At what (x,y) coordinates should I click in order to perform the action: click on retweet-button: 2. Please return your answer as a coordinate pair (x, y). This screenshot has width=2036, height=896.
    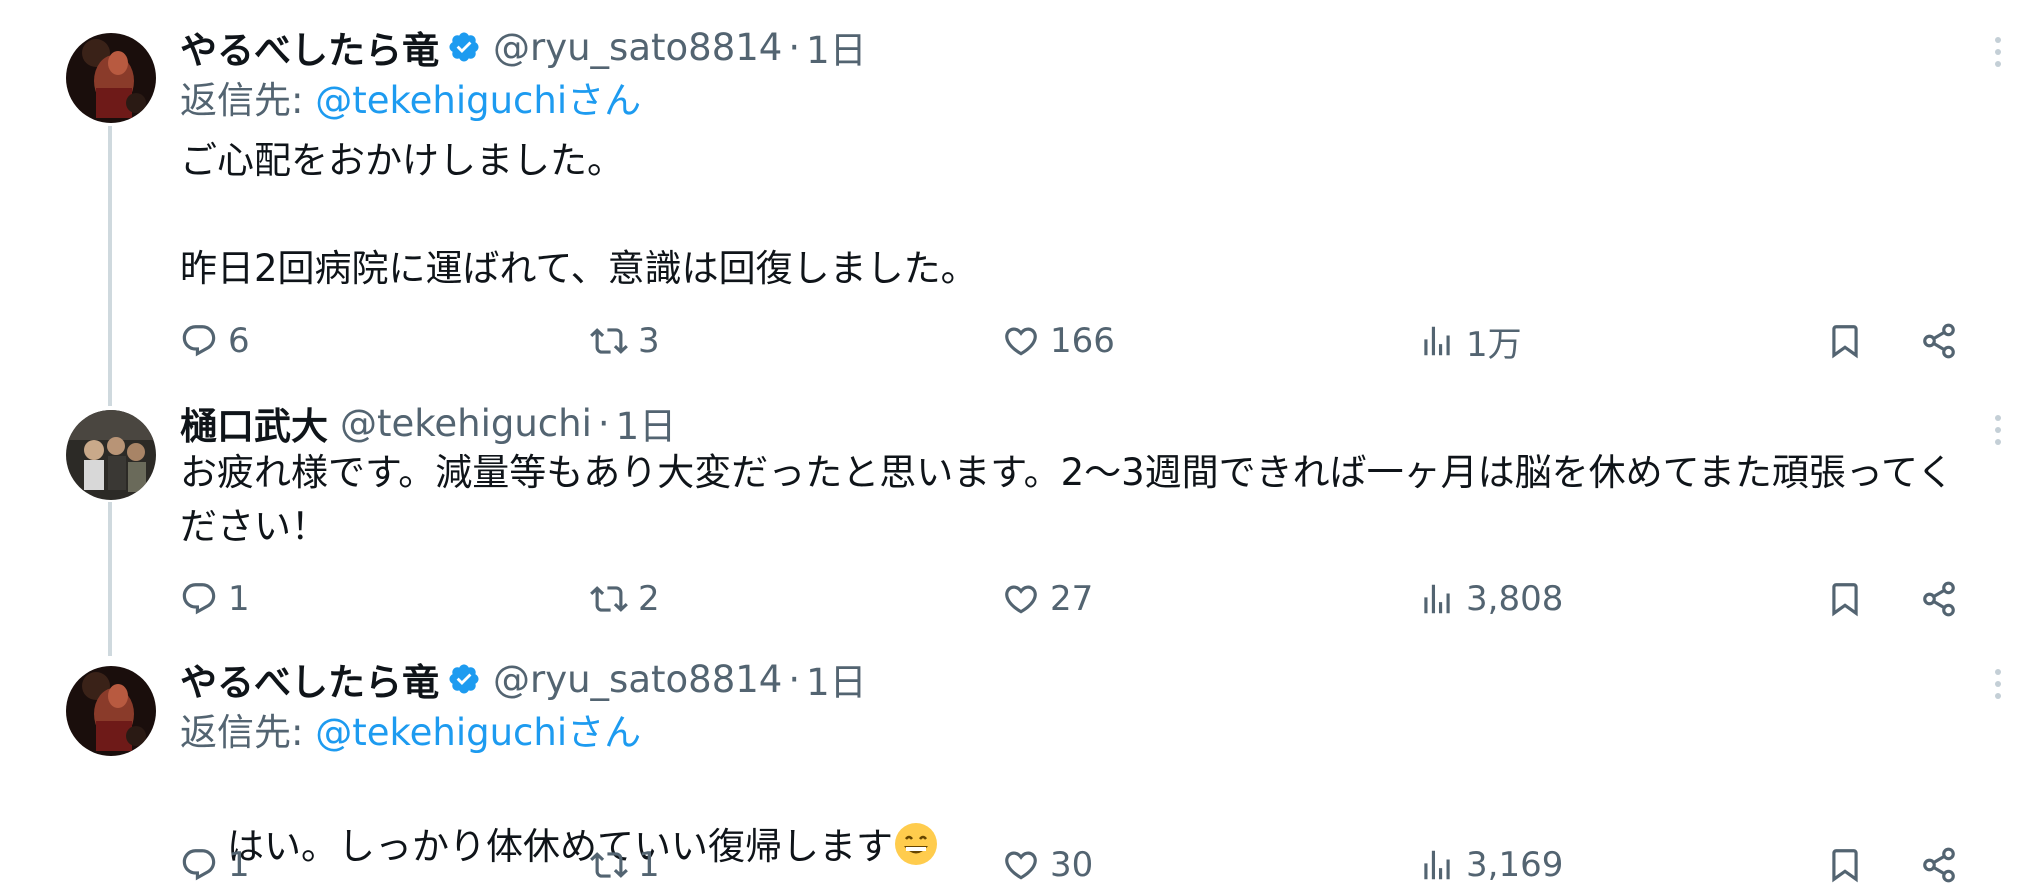
    Looking at the image, I should click on (625, 599).